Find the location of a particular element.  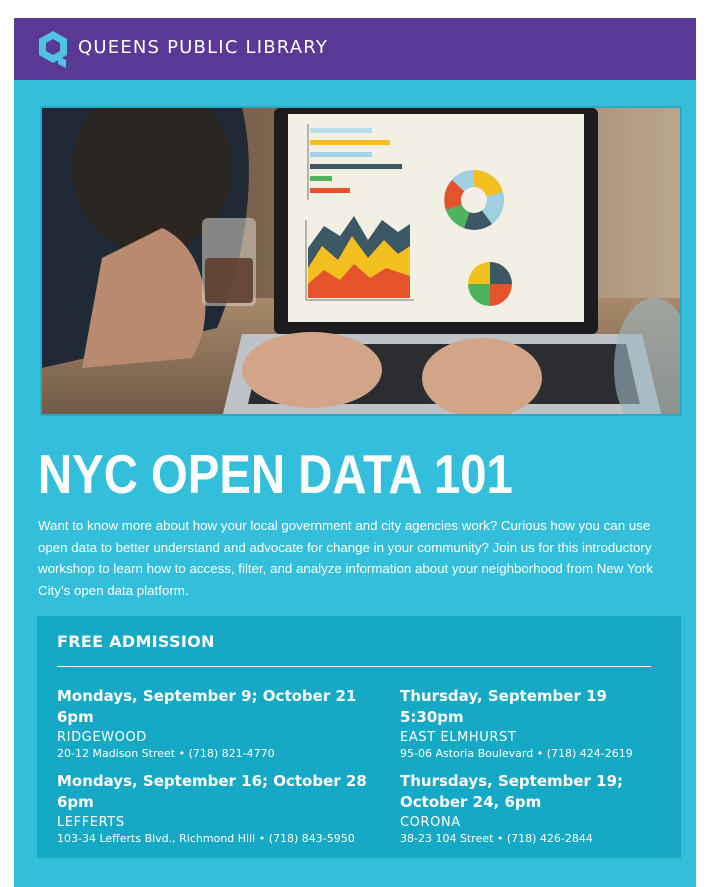

brand-name: QUEENS PUBLIC LIBRARY is located at coordinates (203, 47).